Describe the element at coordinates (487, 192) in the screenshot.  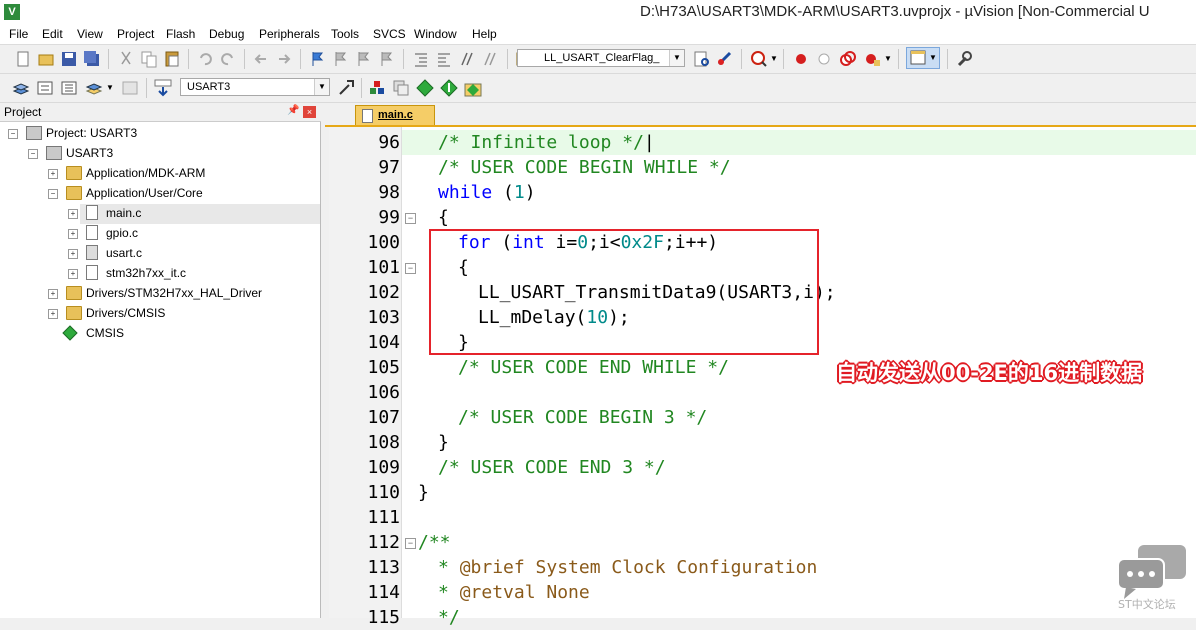
I see `code-line: while (1)` at that location.